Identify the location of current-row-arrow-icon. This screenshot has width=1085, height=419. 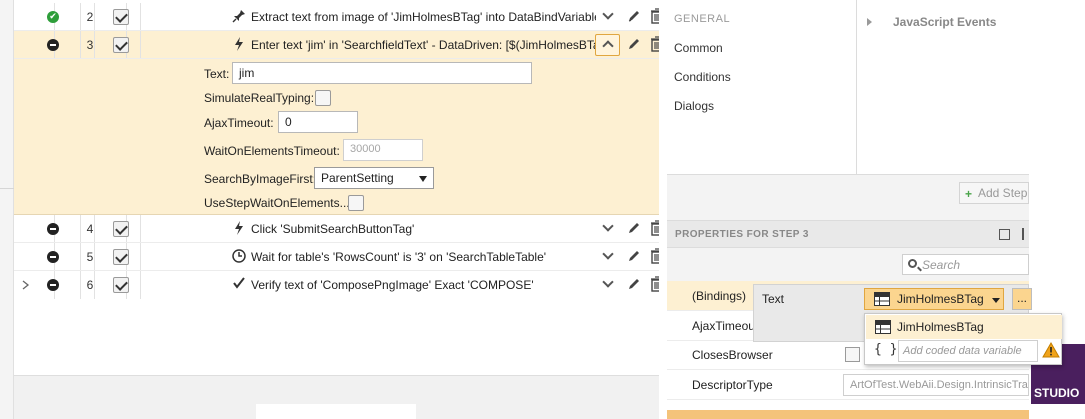
(26, 284).